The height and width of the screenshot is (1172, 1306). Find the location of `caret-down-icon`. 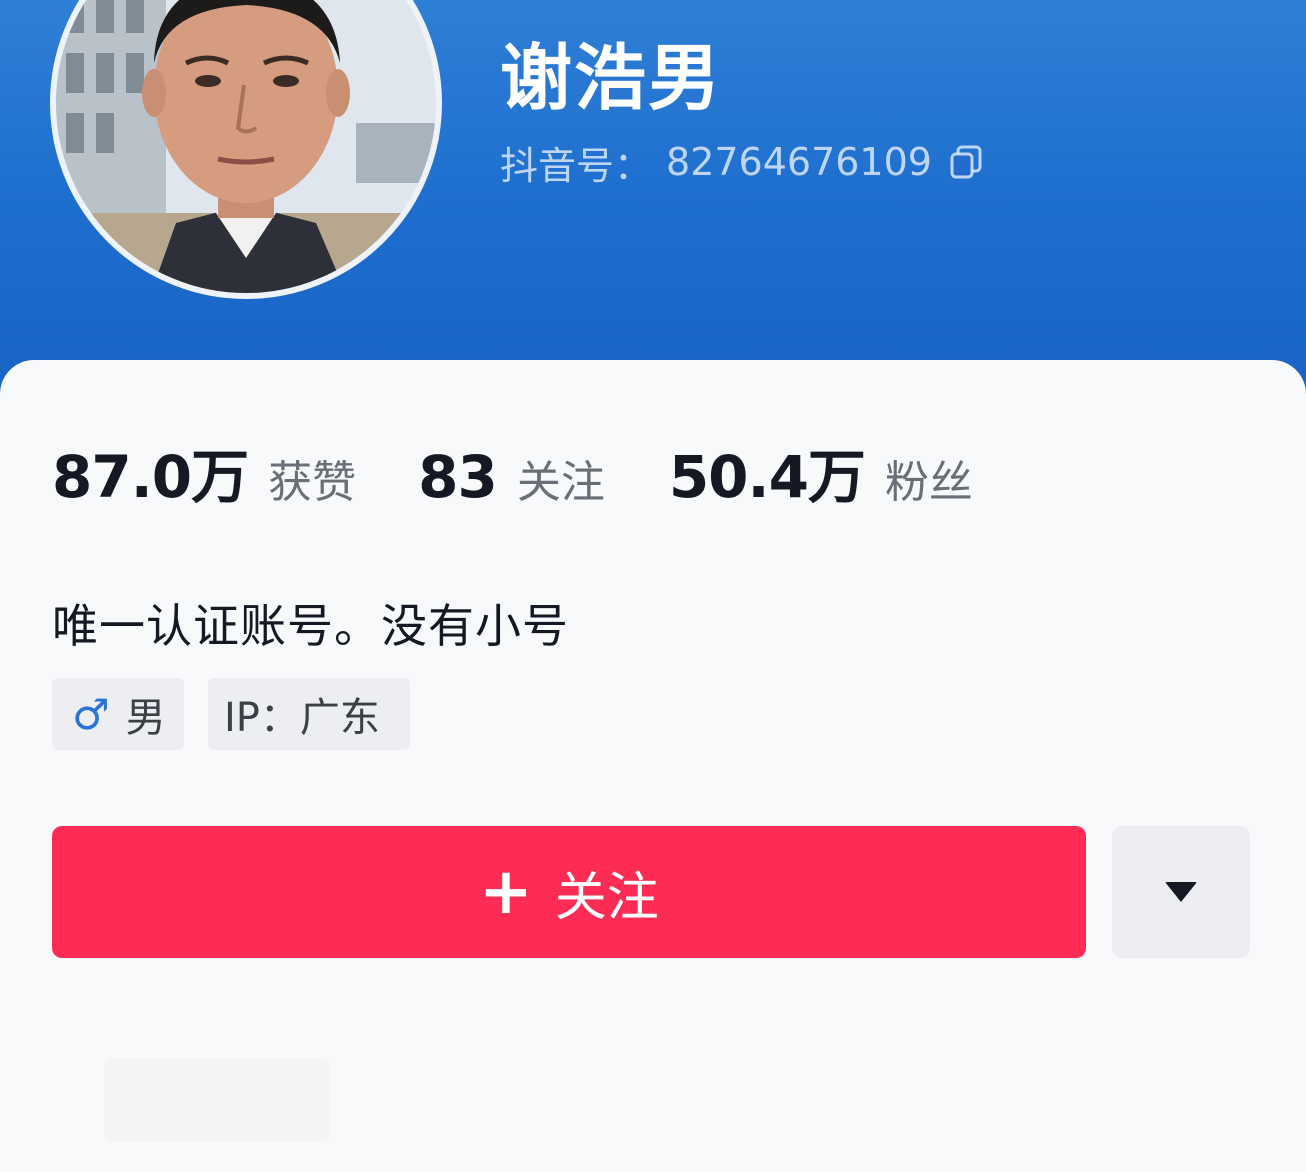

caret-down-icon is located at coordinates (1181, 892).